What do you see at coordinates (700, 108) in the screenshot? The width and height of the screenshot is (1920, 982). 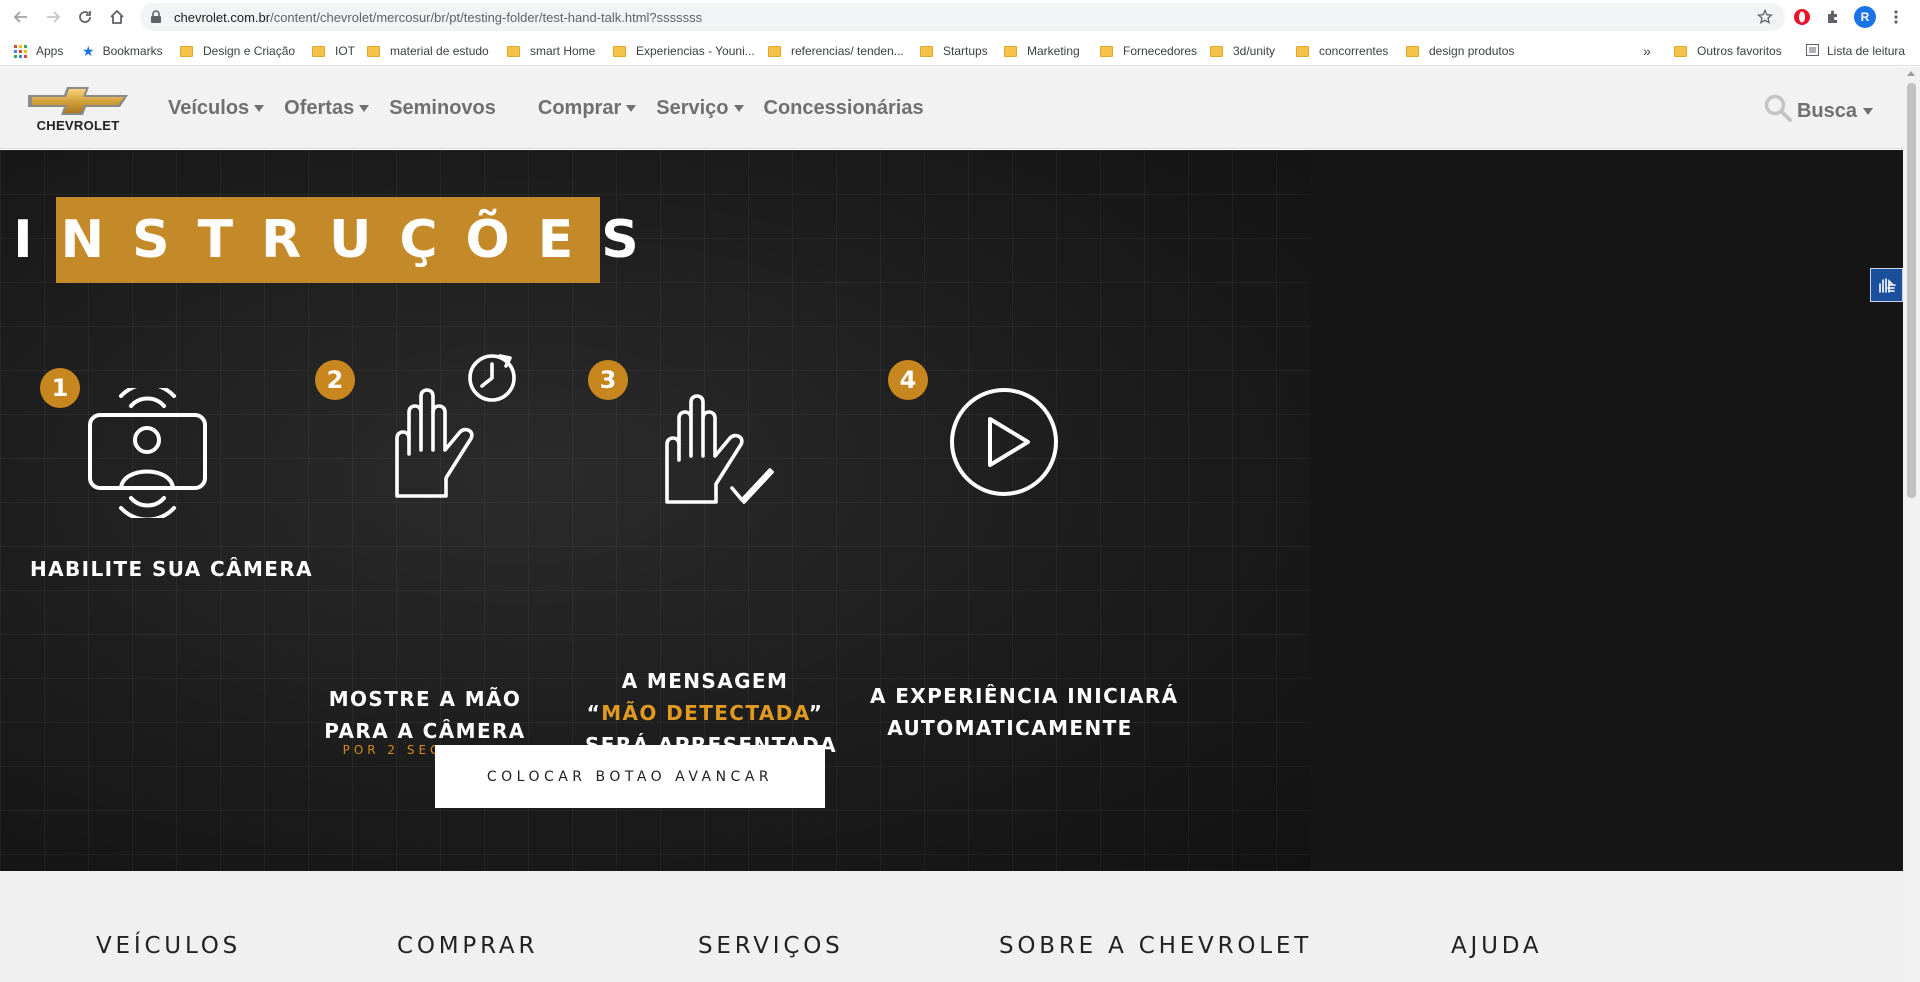 I see `menu-item-servico: Serviço` at bounding box center [700, 108].